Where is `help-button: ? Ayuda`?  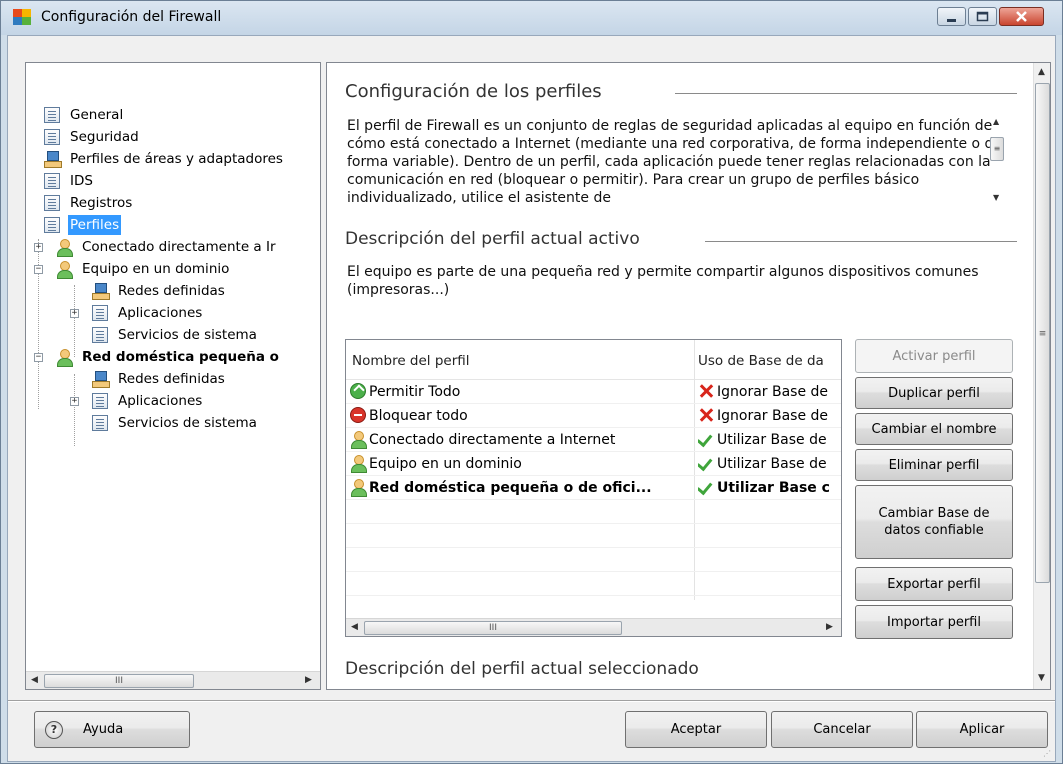 help-button: ? Ayuda is located at coordinates (112, 729).